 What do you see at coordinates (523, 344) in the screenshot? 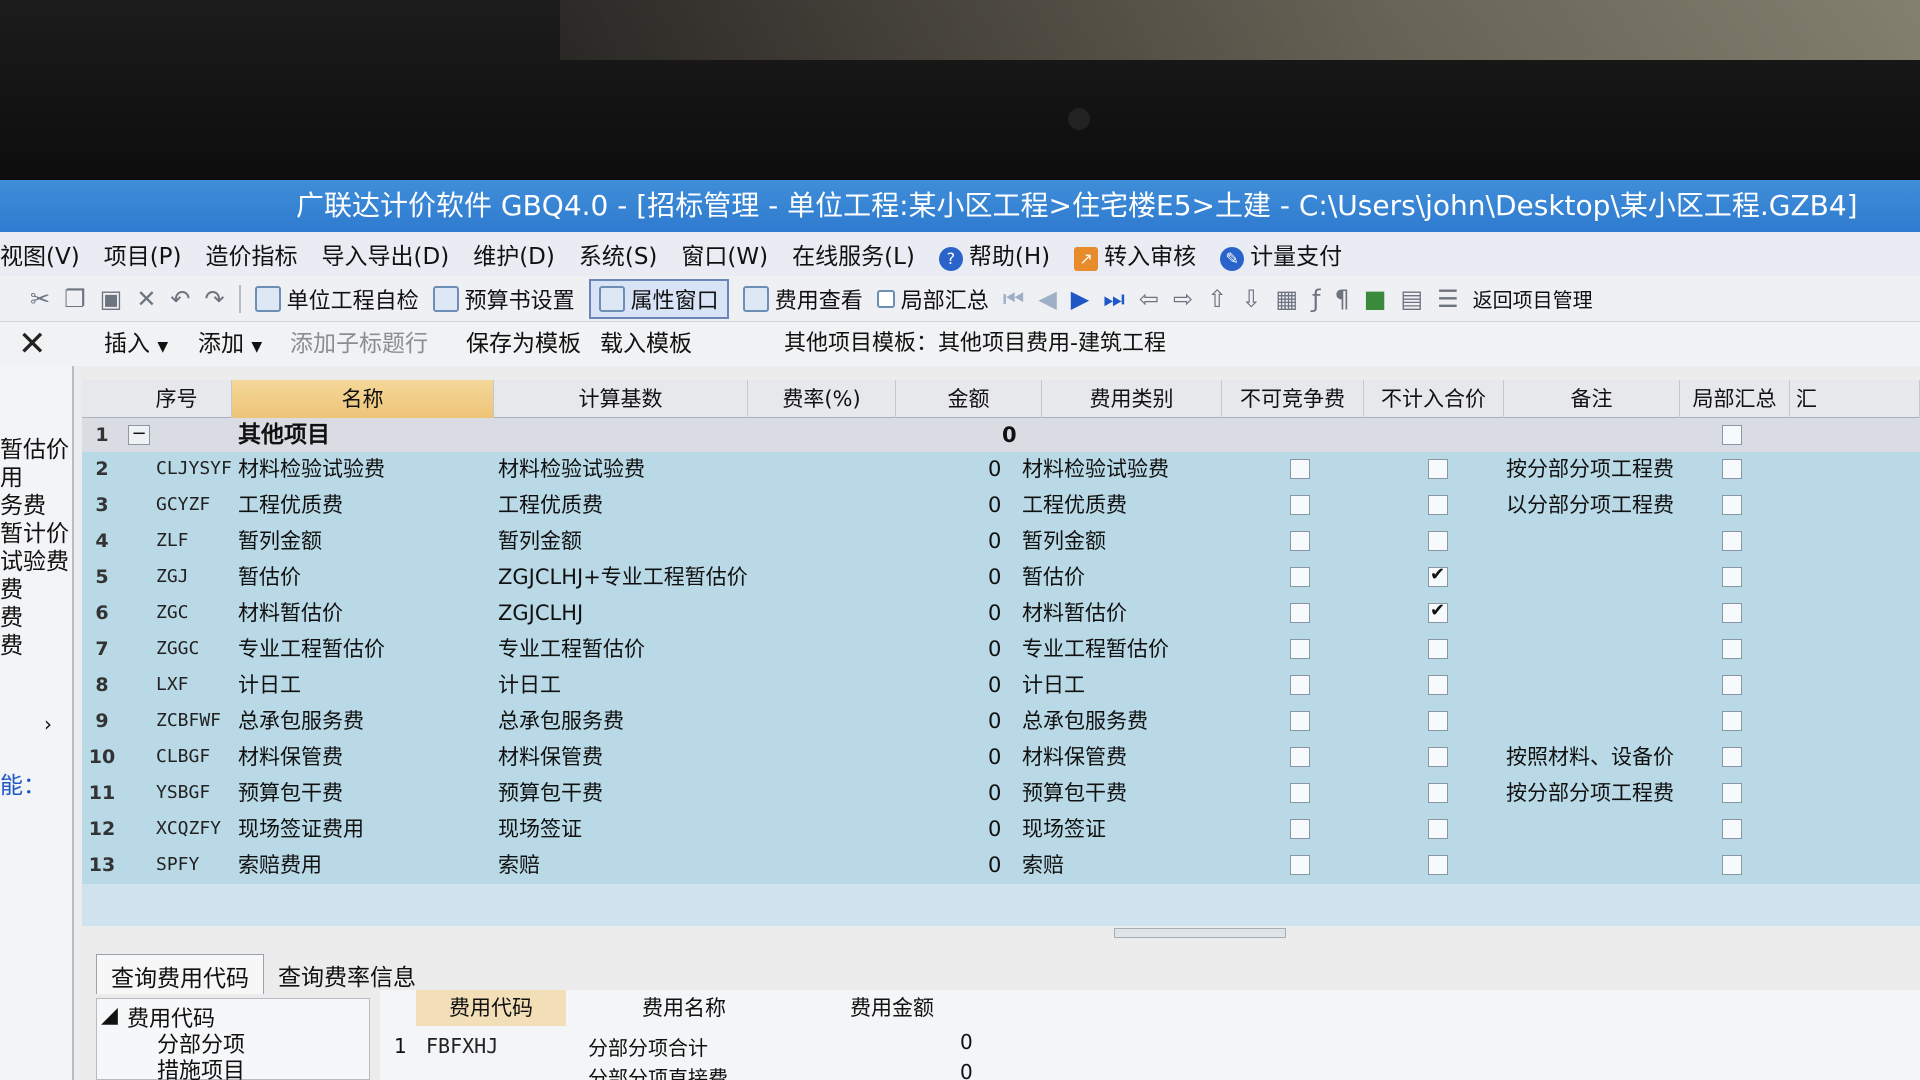
I see `save-template-button: 保存为模板` at bounding box center [523, 344].